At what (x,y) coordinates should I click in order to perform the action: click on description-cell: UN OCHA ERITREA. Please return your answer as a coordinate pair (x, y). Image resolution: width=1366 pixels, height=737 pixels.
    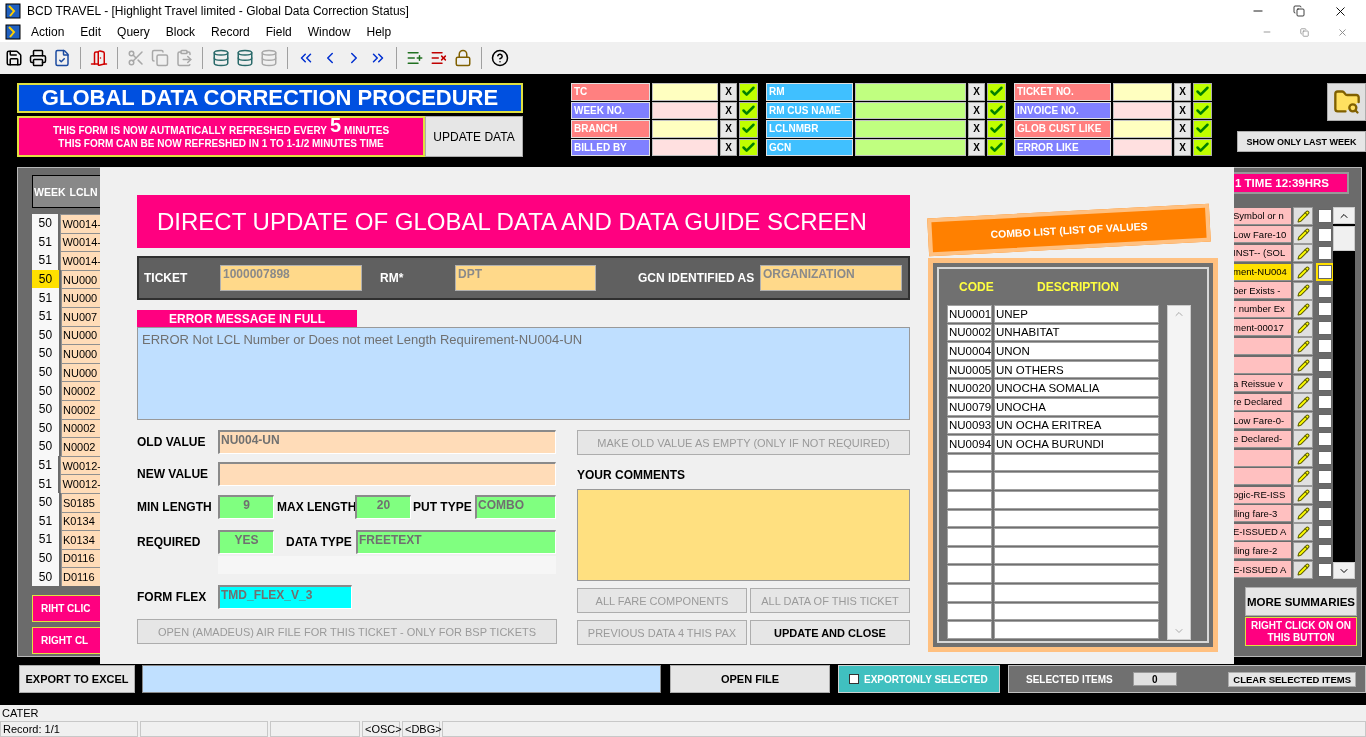
    Looking at the image, I should click on (1076, 425).